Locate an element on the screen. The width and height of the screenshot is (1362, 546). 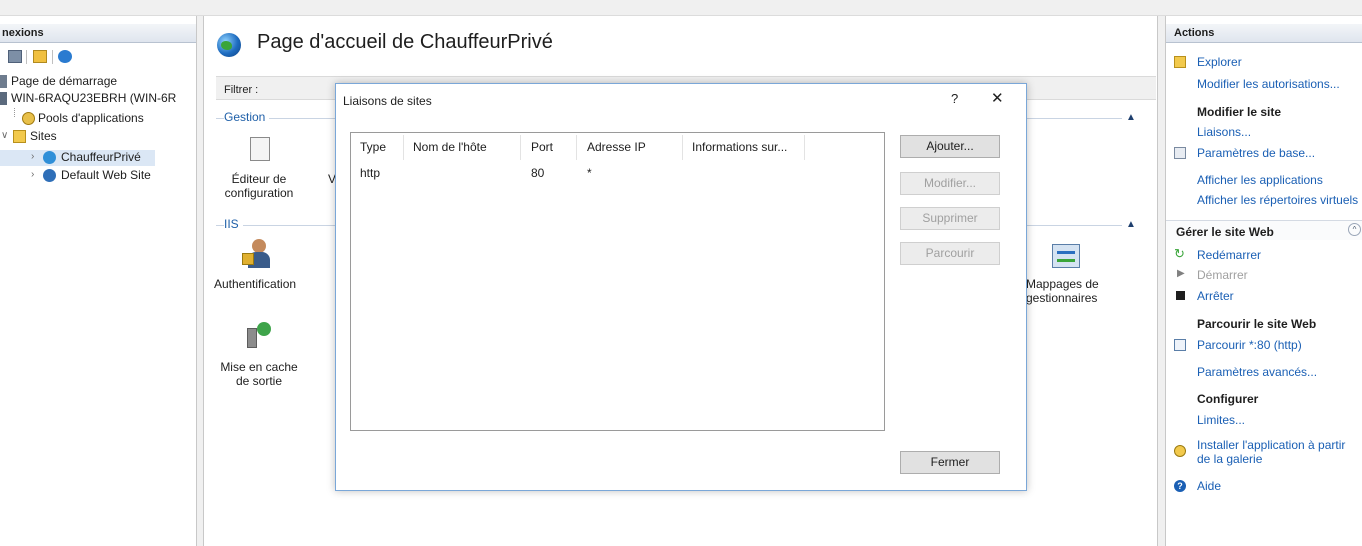
authentication-icon is located at coordinates (256, 254).